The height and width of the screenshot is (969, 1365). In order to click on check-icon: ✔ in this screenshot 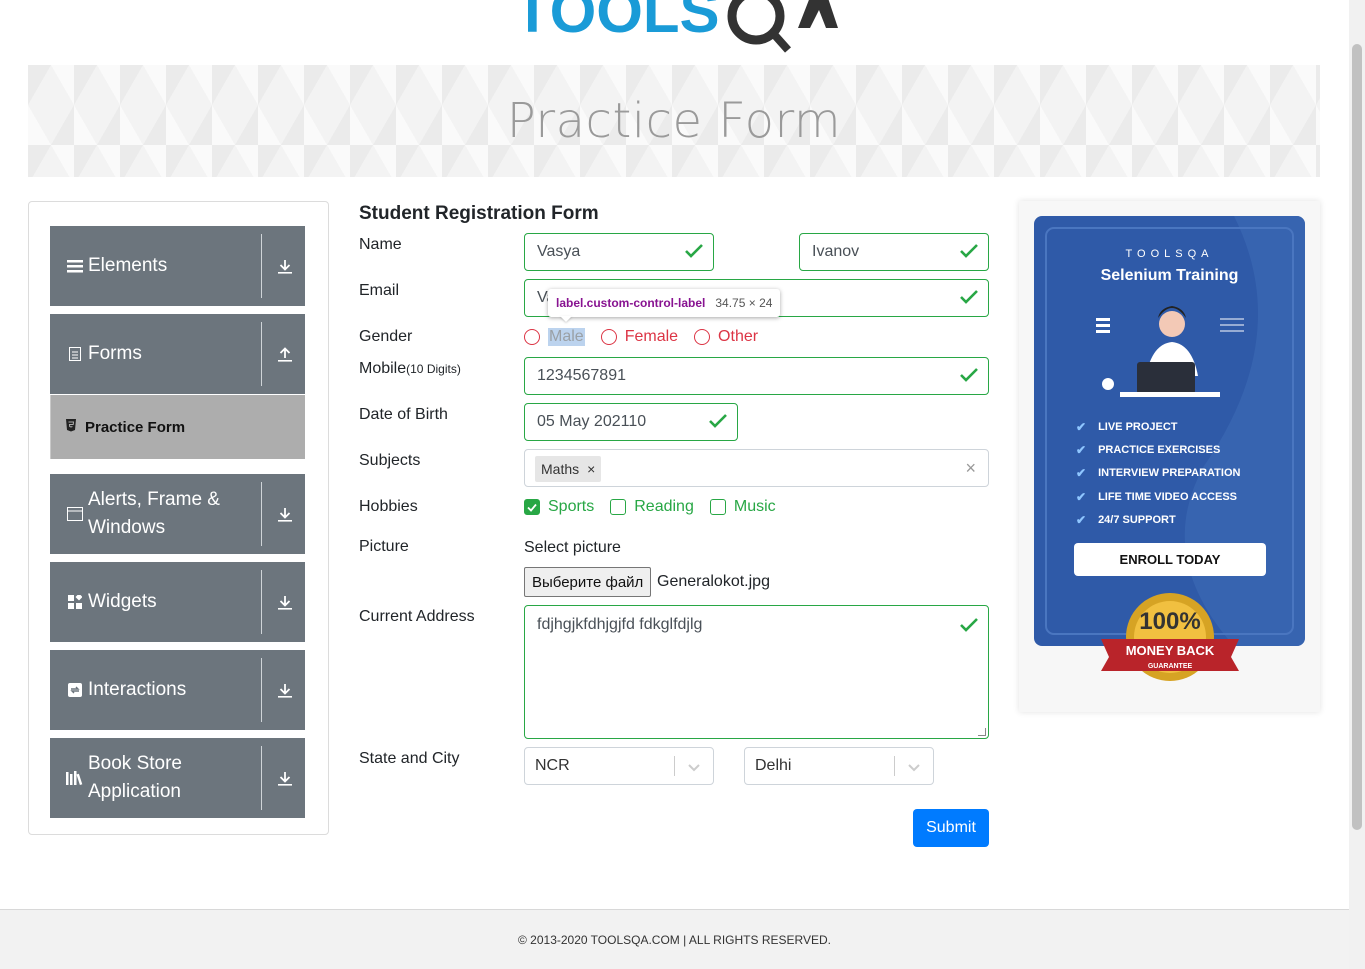, I will do `click(1081, 473)`.